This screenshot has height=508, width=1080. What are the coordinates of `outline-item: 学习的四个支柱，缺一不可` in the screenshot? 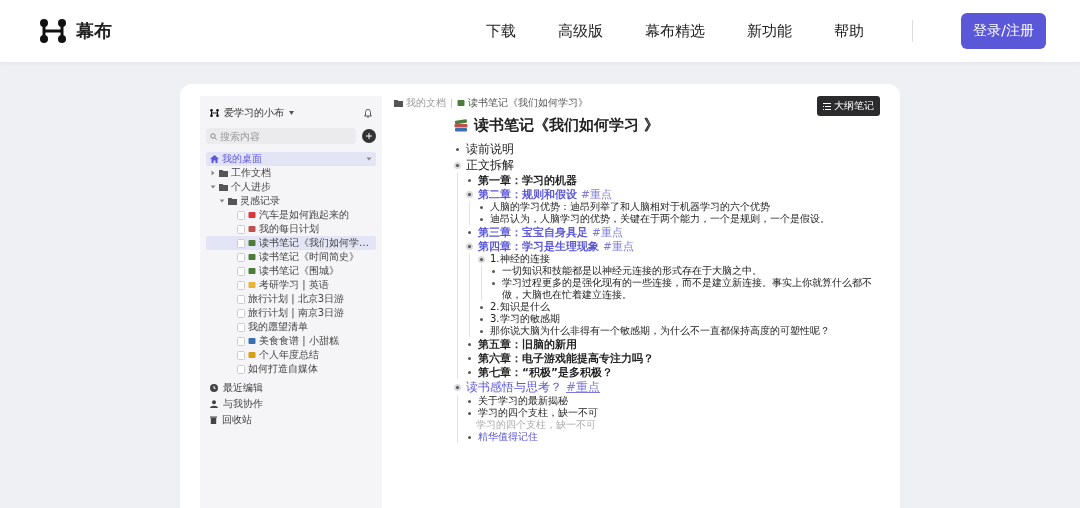 It's located at (538, 412).